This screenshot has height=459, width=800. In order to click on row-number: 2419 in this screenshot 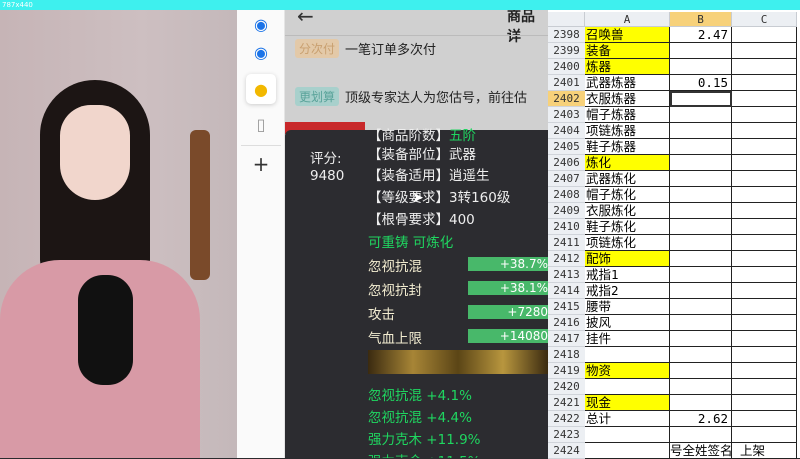, I will do `click(566, 371)`.